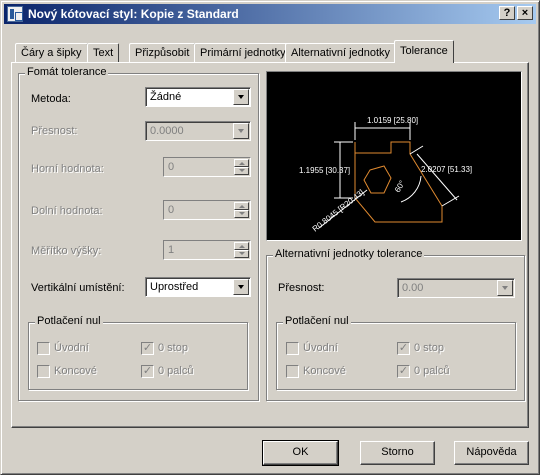 This screenshot has width=540, height=475. Describe the element at coordinates (396, 352) in the screenshot. I see `zero-suppression-group-right: Potlačení nul` at that location.